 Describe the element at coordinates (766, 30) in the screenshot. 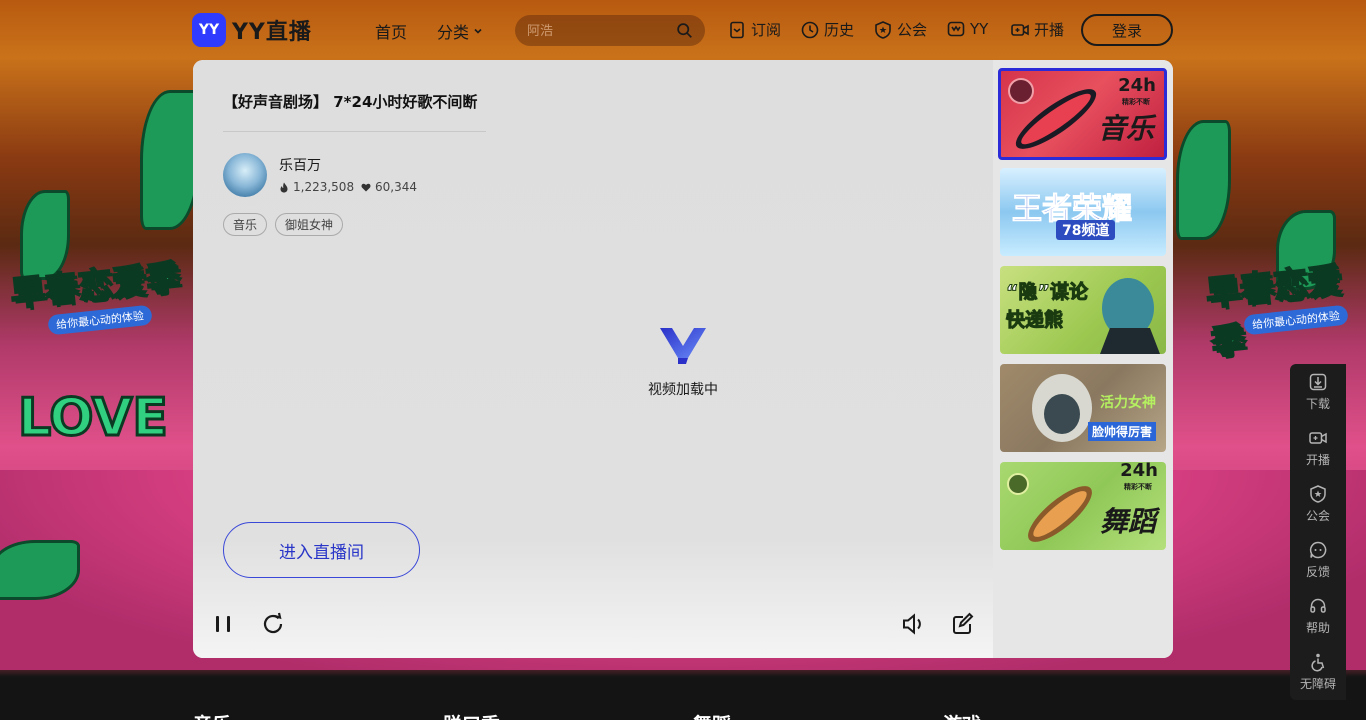

I see `subscribe-label: 订阅` at that location.